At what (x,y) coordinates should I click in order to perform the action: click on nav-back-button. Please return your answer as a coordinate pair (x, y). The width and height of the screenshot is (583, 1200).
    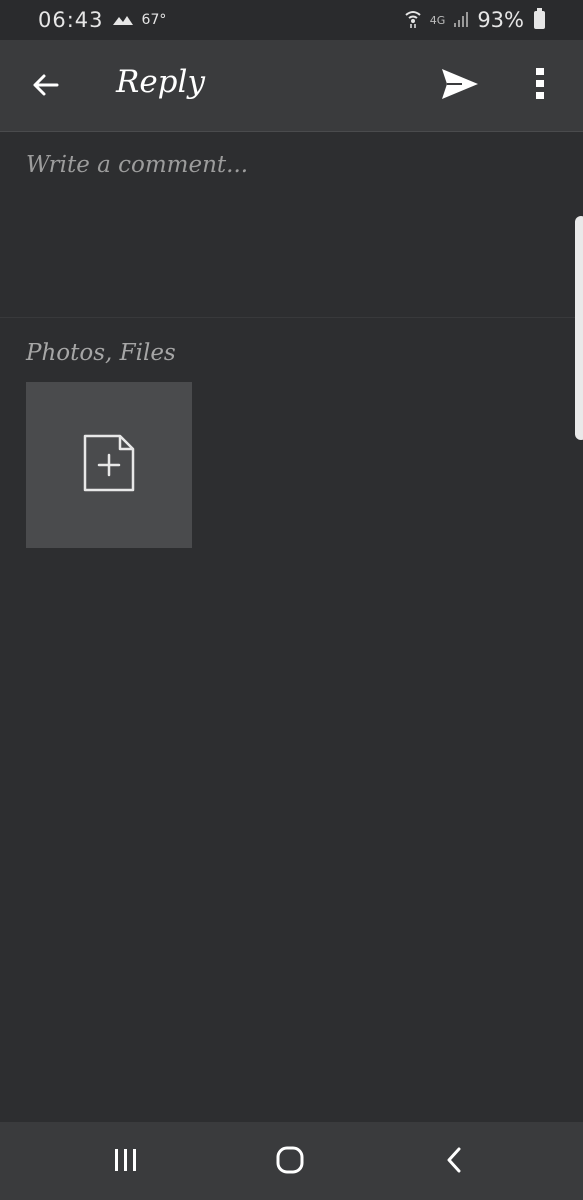
    Looking at the image, I should click on (454, 1162).